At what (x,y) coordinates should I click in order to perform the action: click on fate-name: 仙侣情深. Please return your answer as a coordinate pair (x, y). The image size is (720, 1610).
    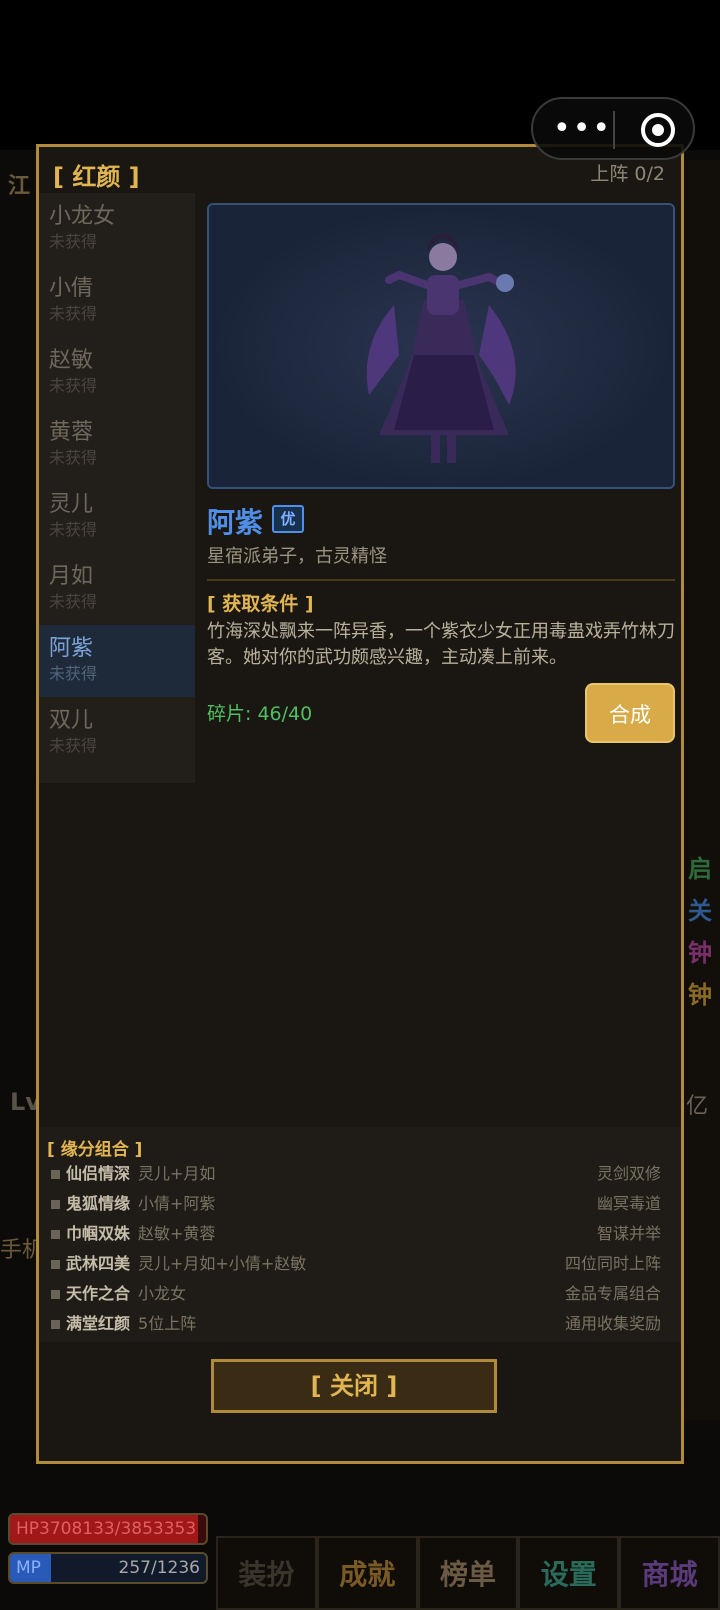
    Looking at the image, I should click on (98, 1173).